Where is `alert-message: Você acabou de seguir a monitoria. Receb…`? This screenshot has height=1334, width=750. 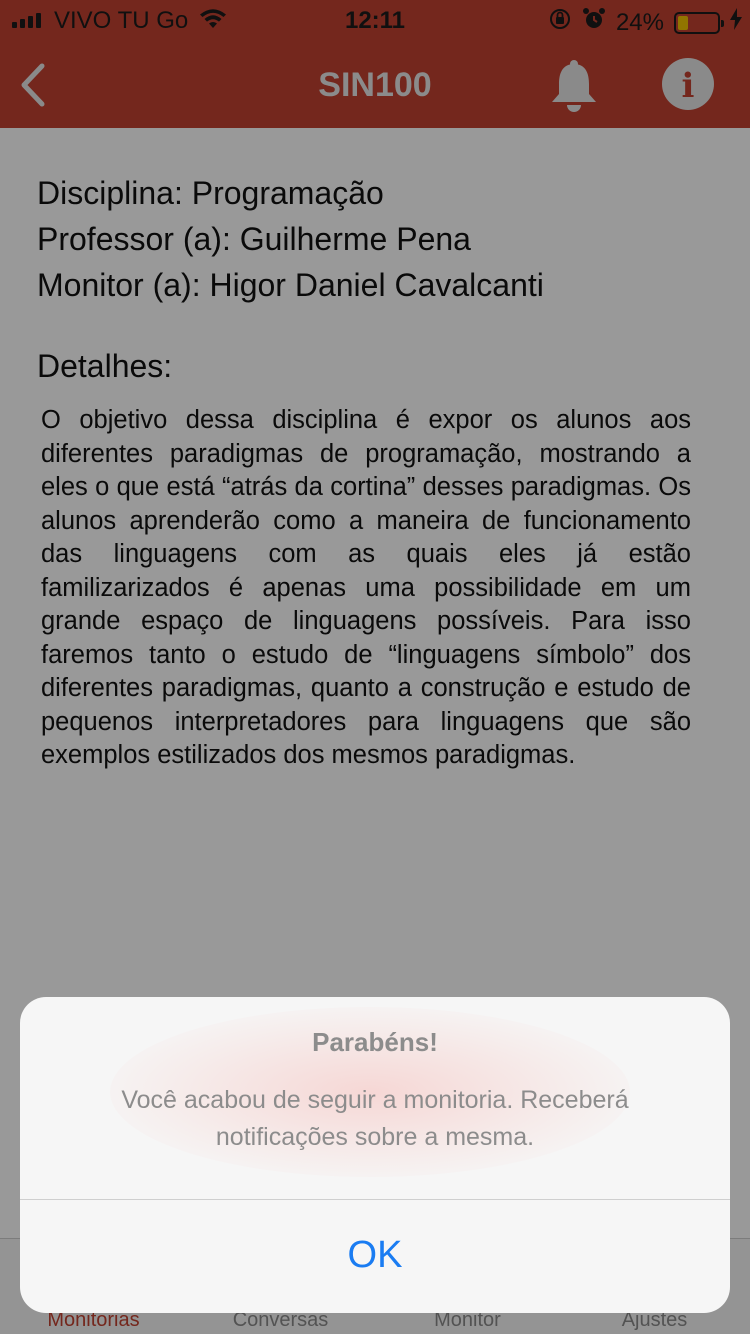 alert-message: Você acabou de seguir a monitoria. Receb… is located at coordinates (375, 1118).